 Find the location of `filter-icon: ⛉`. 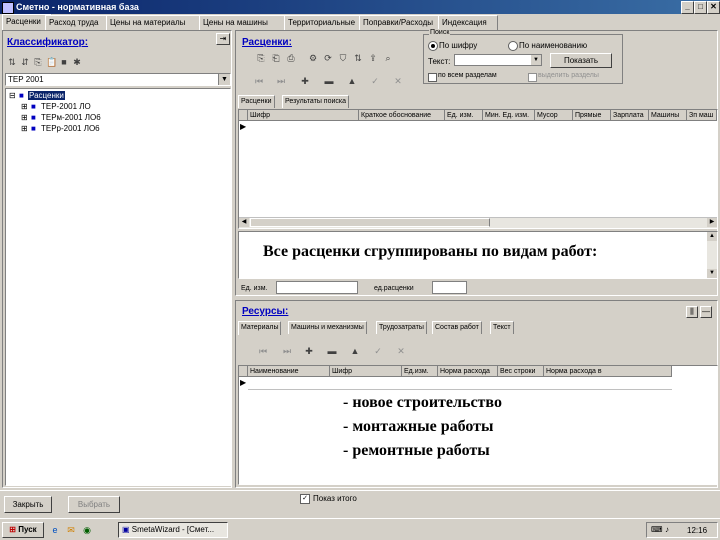

filter-icon: ⛉ is located at coordinates (343, 58).